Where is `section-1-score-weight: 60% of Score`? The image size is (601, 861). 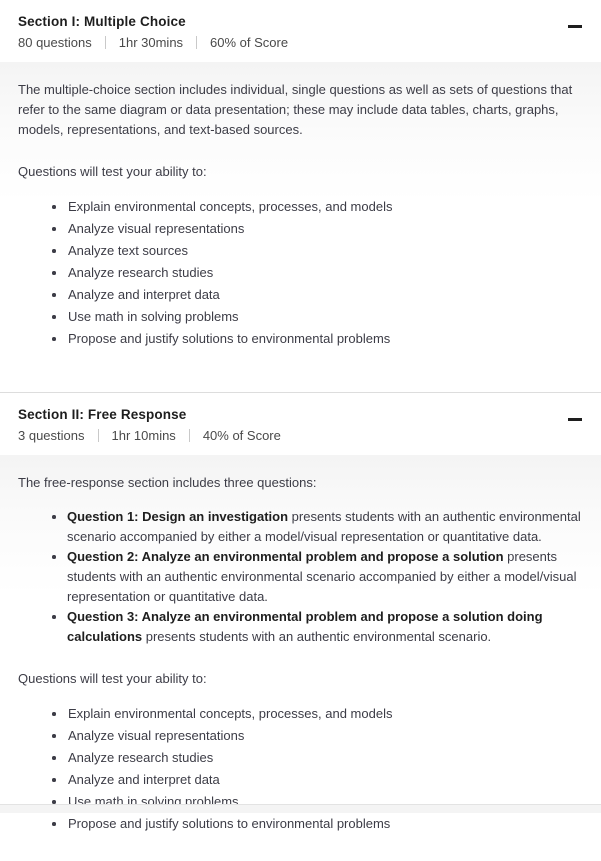 section-1-score-weight: 60% of Score is located at coordinates (249, 42).